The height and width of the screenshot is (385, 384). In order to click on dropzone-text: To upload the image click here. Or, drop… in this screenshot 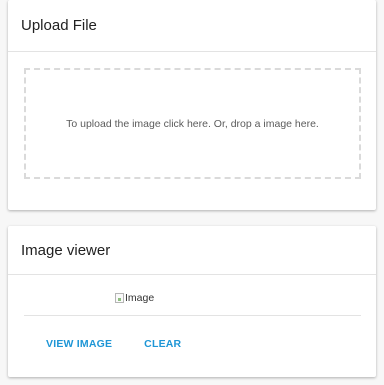, I will do `click(192, 123)`.